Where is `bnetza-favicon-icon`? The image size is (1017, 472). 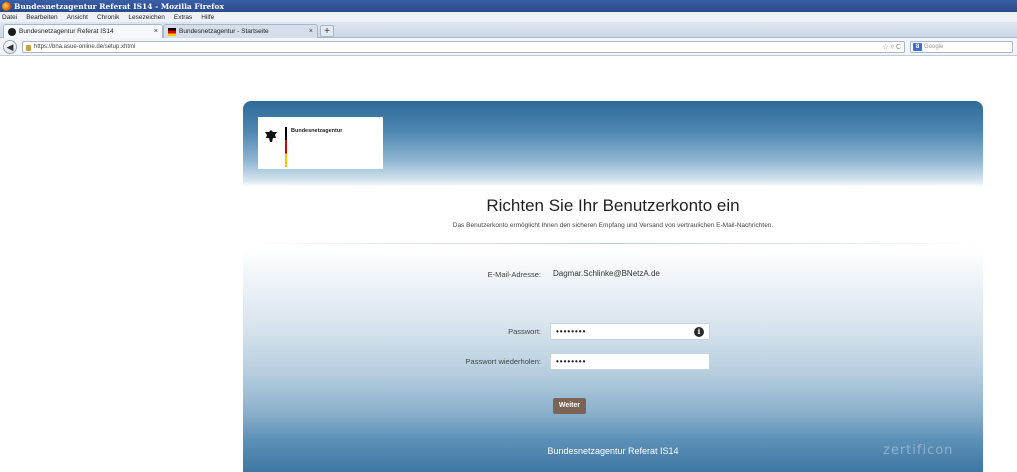
bnetza-favicon-icon is located at coordinates (172, 31).